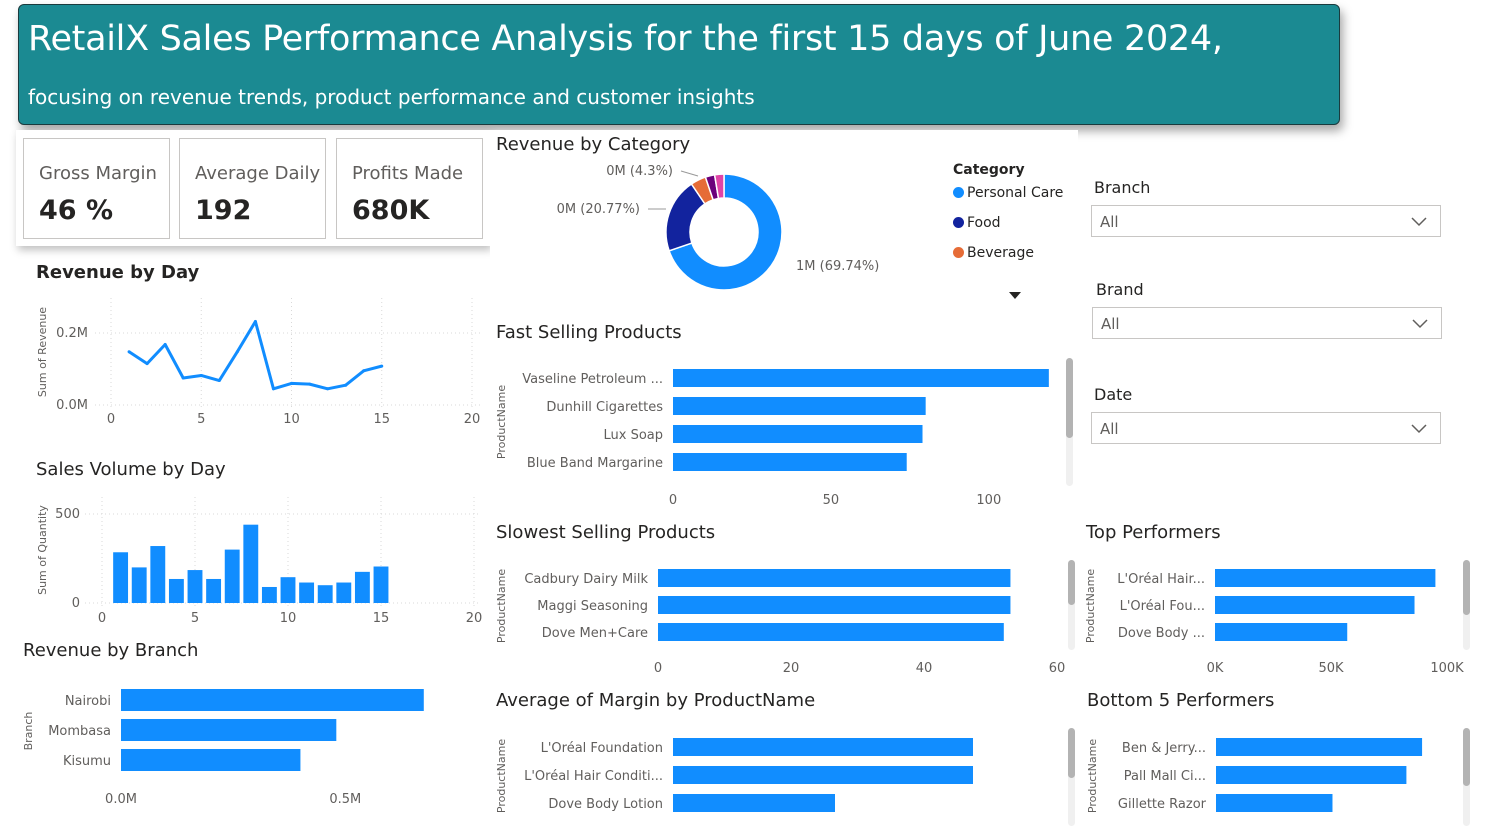  What do you see at coordinates (1113, 394) in the screenshot?
I see `date-slicer-label: Date` at bounding box center [1113, 394].